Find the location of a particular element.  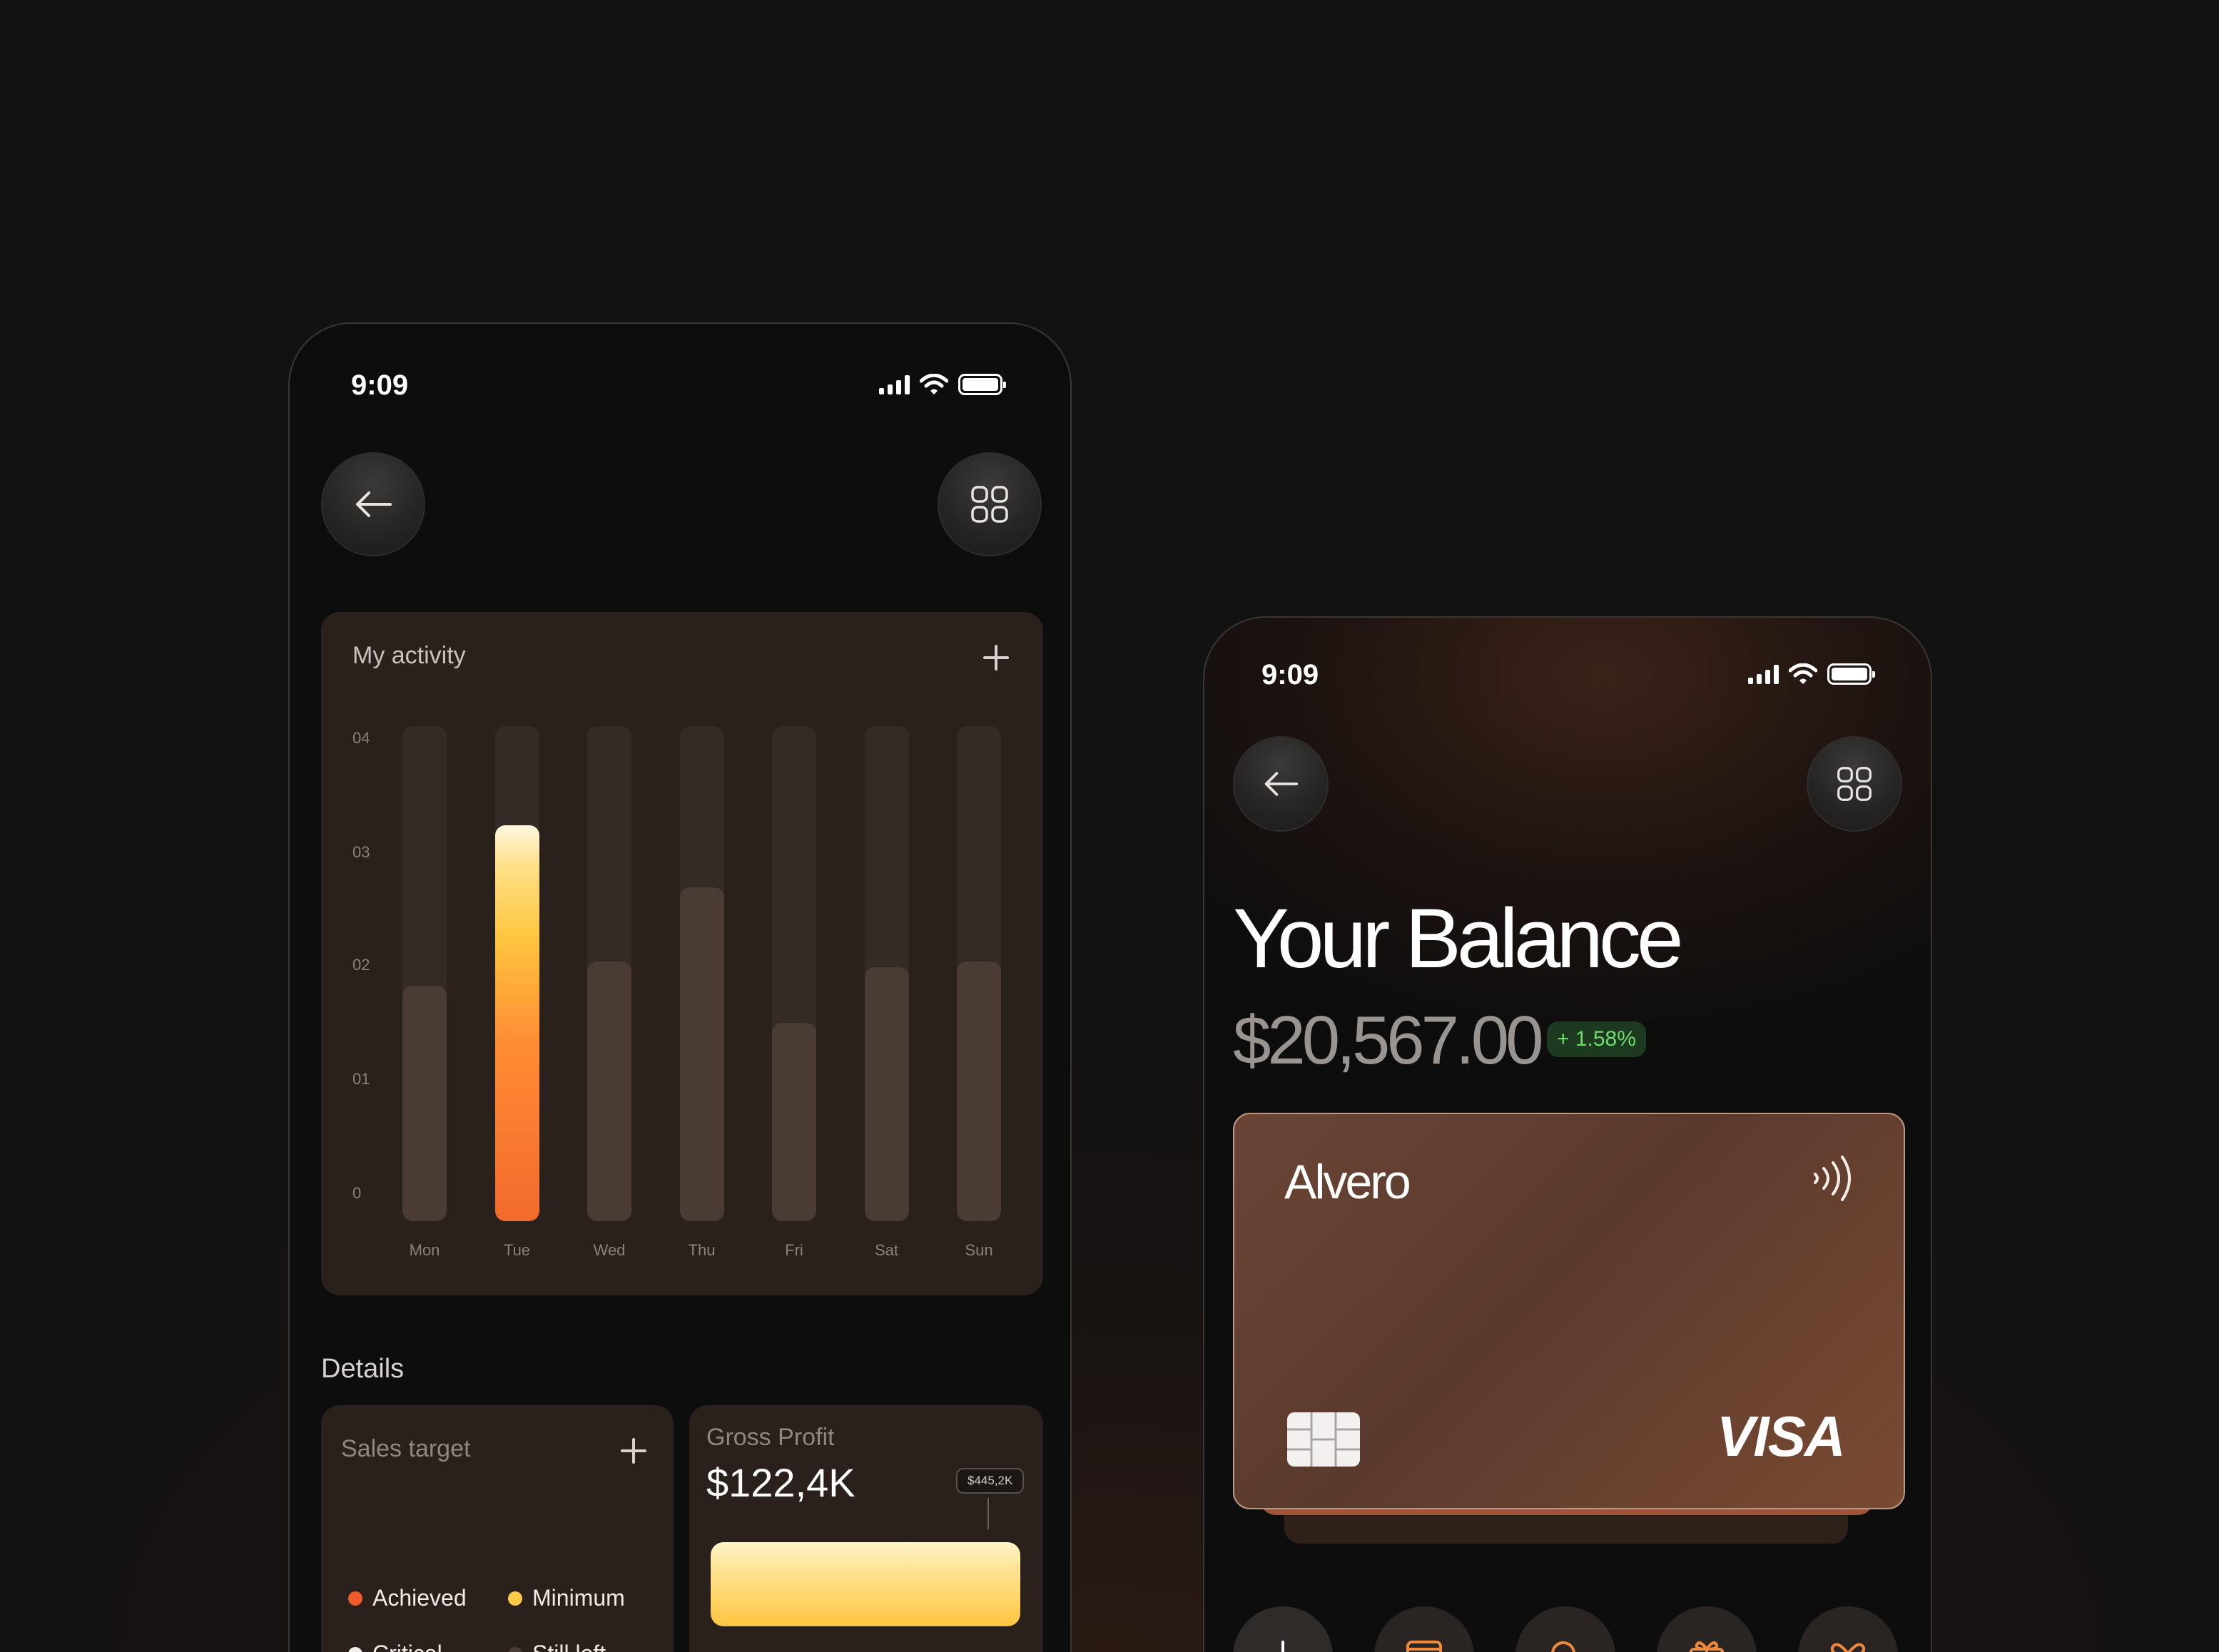

activity-bar-wed is located at coordinates (609, 973).